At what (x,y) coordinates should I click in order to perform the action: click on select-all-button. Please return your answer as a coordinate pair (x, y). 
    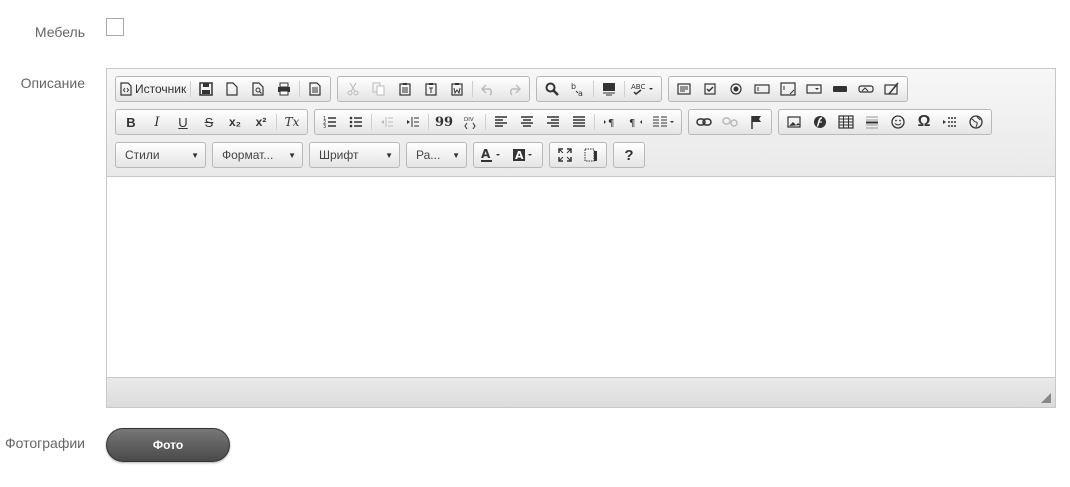
    Looking at the image, I should click on (609, 89).